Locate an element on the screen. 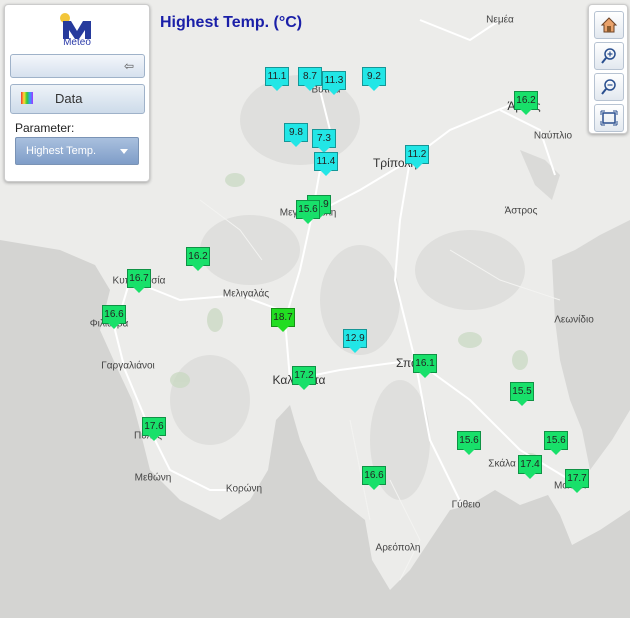  station-value: 7.3 is located at coordinates (324, 138).